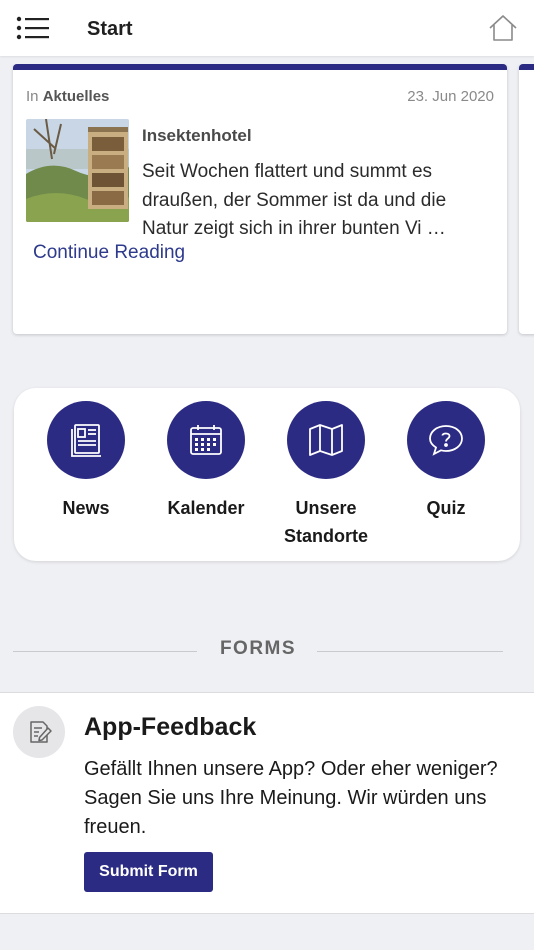  I want to click on quick-link-quiz: Quiz, so click(446, 461).